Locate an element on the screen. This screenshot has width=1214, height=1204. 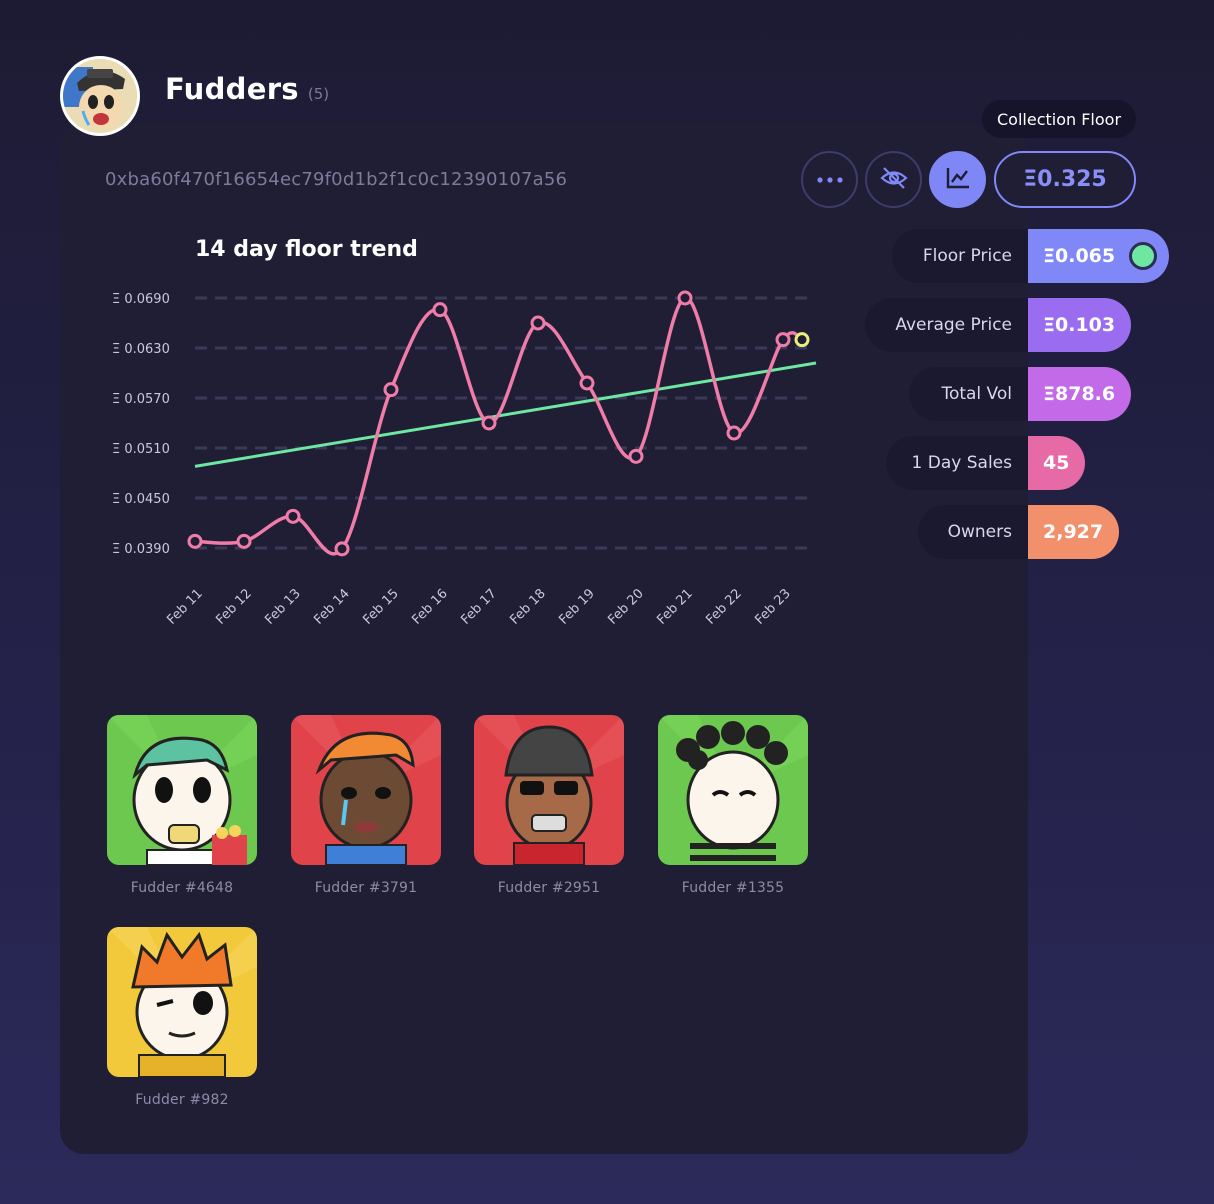
stat-value: 2,927 is located at coordinates (1074, 532).